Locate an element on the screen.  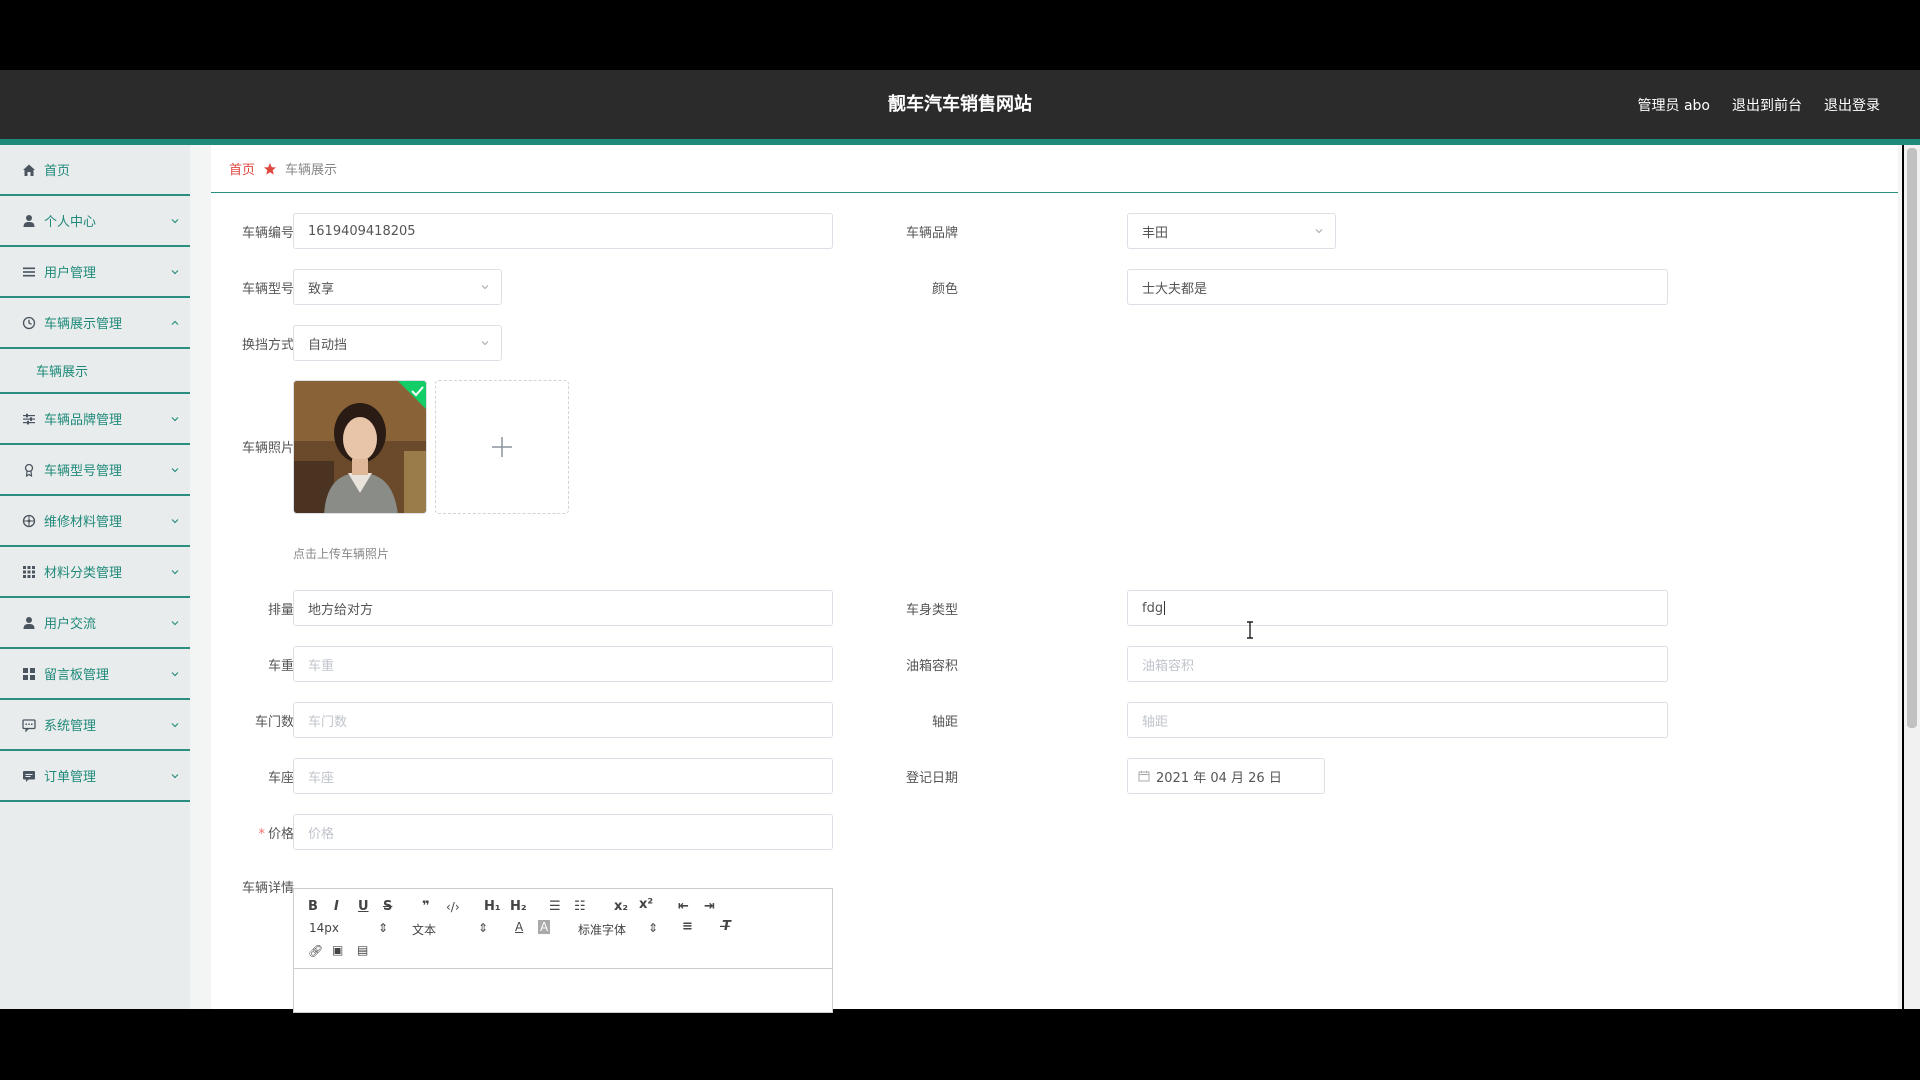
body-type-value: fdg is located at coordinates (1153, 608).